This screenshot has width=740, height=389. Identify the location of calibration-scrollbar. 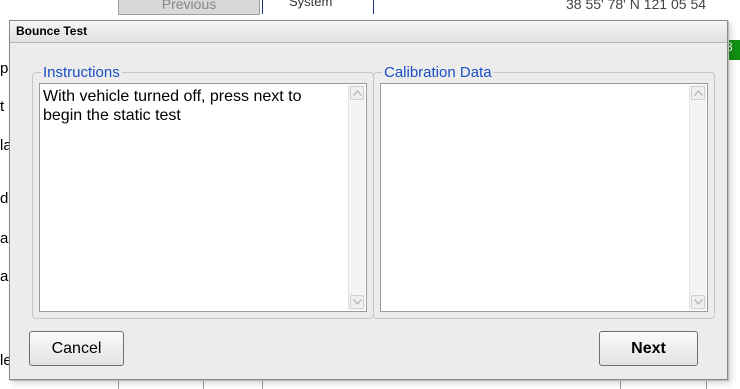
(697, 197).